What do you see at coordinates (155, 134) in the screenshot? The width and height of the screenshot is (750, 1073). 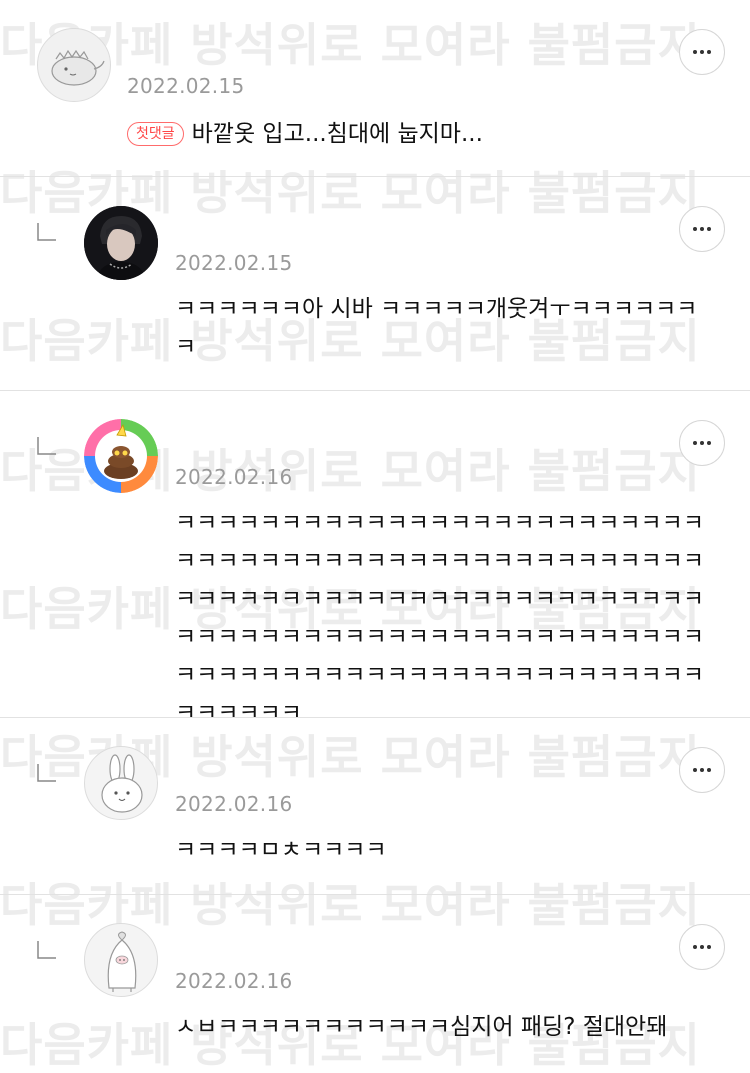 I see `first-comment-badge: 첫댓글` at bounding box center [155, 134].